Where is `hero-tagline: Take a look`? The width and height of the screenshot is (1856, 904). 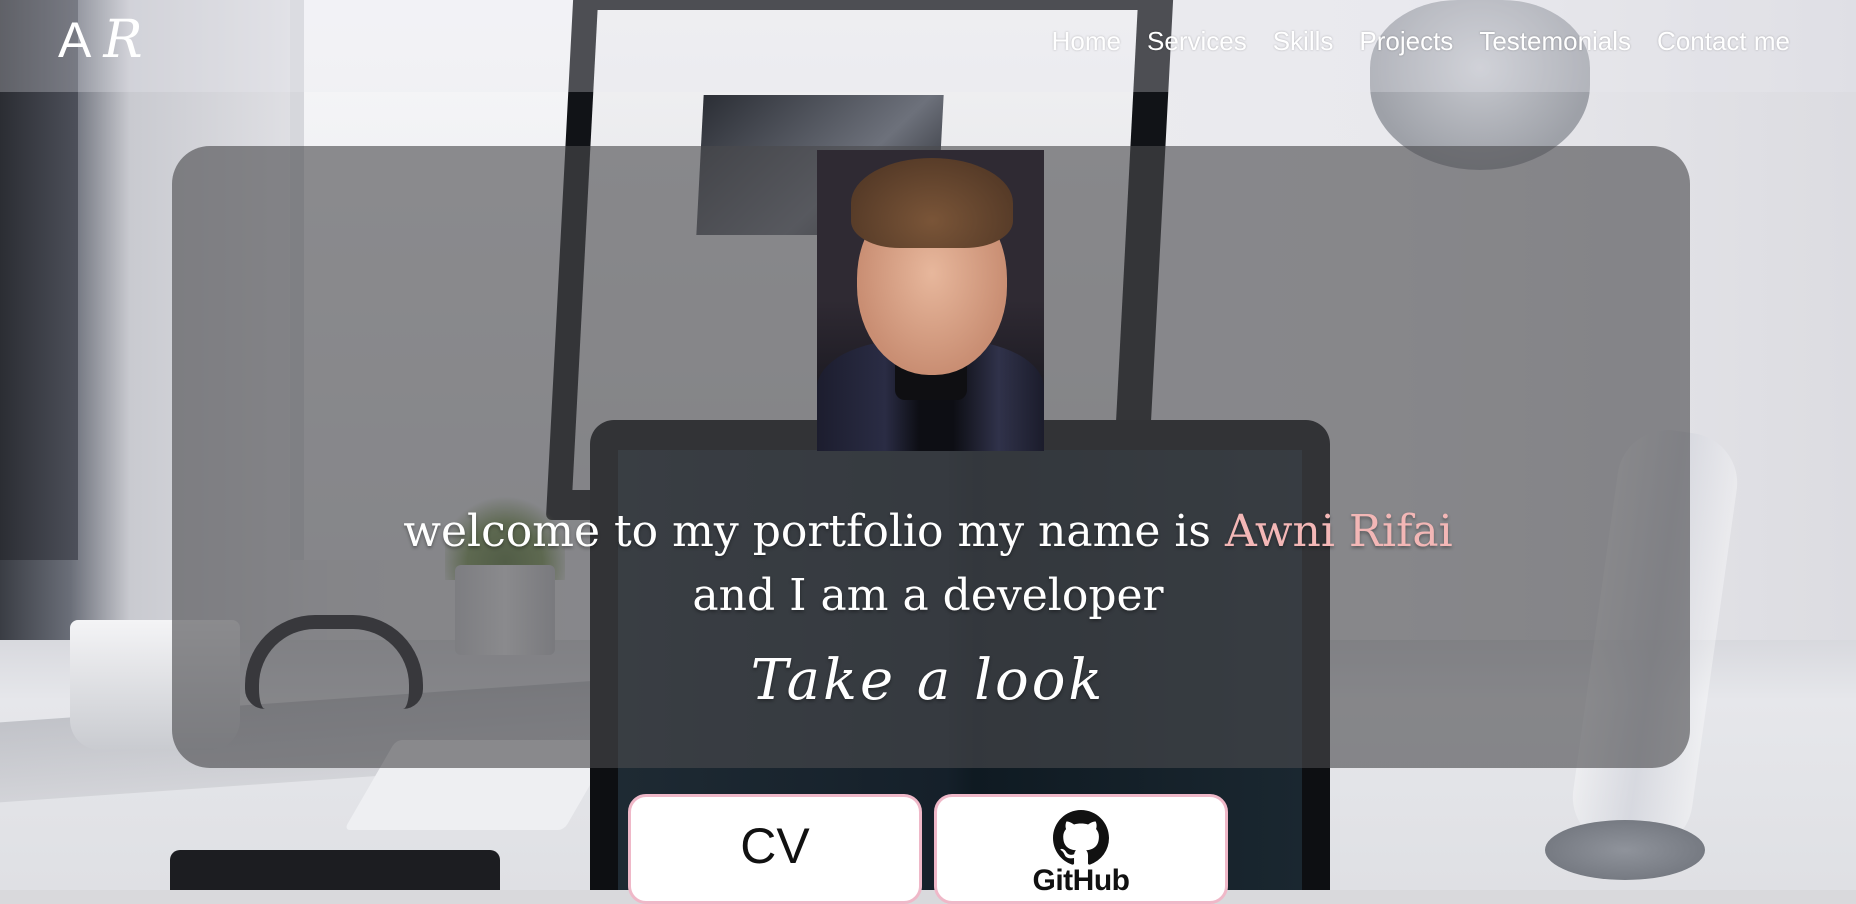 hero-tagline: Take a look is located at coordinates (928, 680).